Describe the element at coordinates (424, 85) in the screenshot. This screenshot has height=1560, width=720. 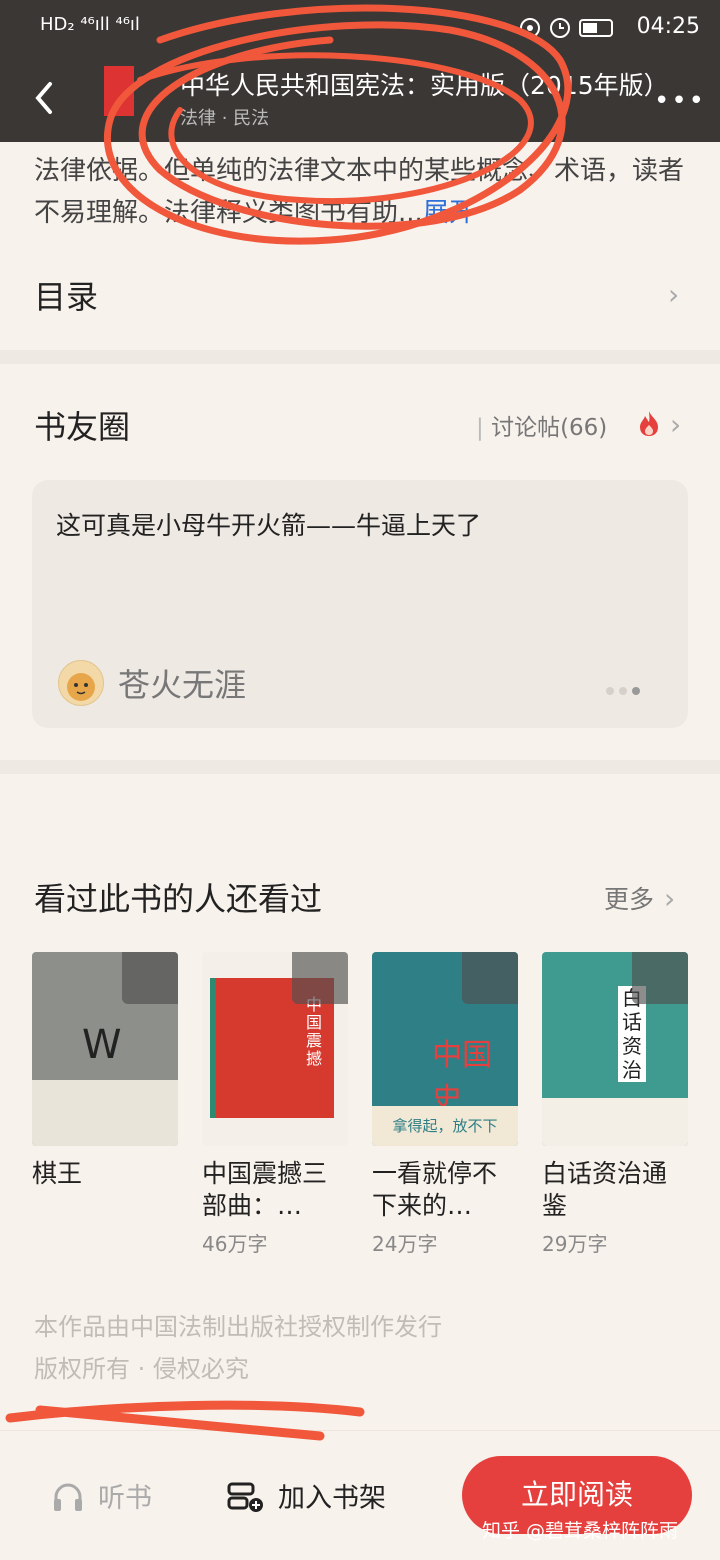
I see `book-title: 中华人民共和国宪法：实用版（2015年版）` at that location.